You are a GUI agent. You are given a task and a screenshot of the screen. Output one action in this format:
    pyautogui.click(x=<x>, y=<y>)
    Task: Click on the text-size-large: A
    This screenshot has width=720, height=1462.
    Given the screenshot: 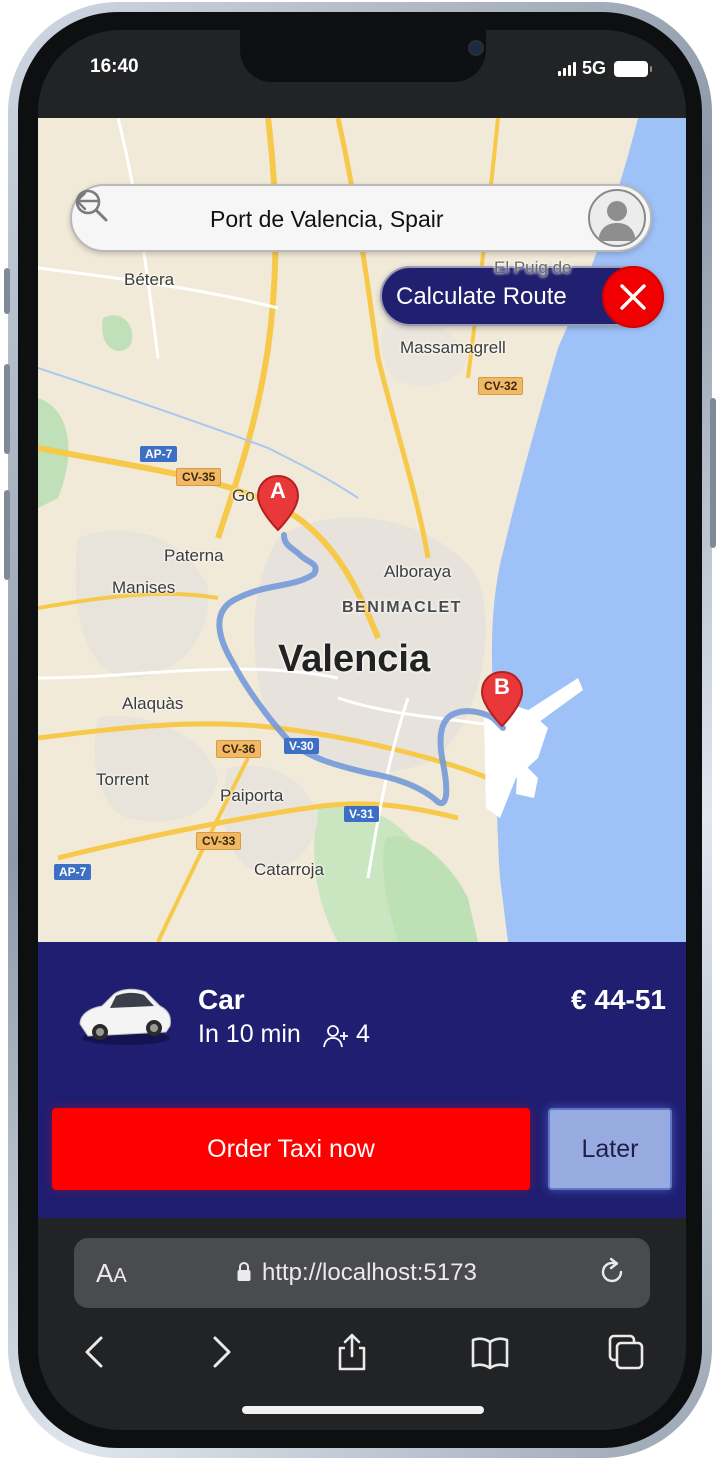 What is the action you would take?
    pyautogui.click(x=105, y=1273)
    